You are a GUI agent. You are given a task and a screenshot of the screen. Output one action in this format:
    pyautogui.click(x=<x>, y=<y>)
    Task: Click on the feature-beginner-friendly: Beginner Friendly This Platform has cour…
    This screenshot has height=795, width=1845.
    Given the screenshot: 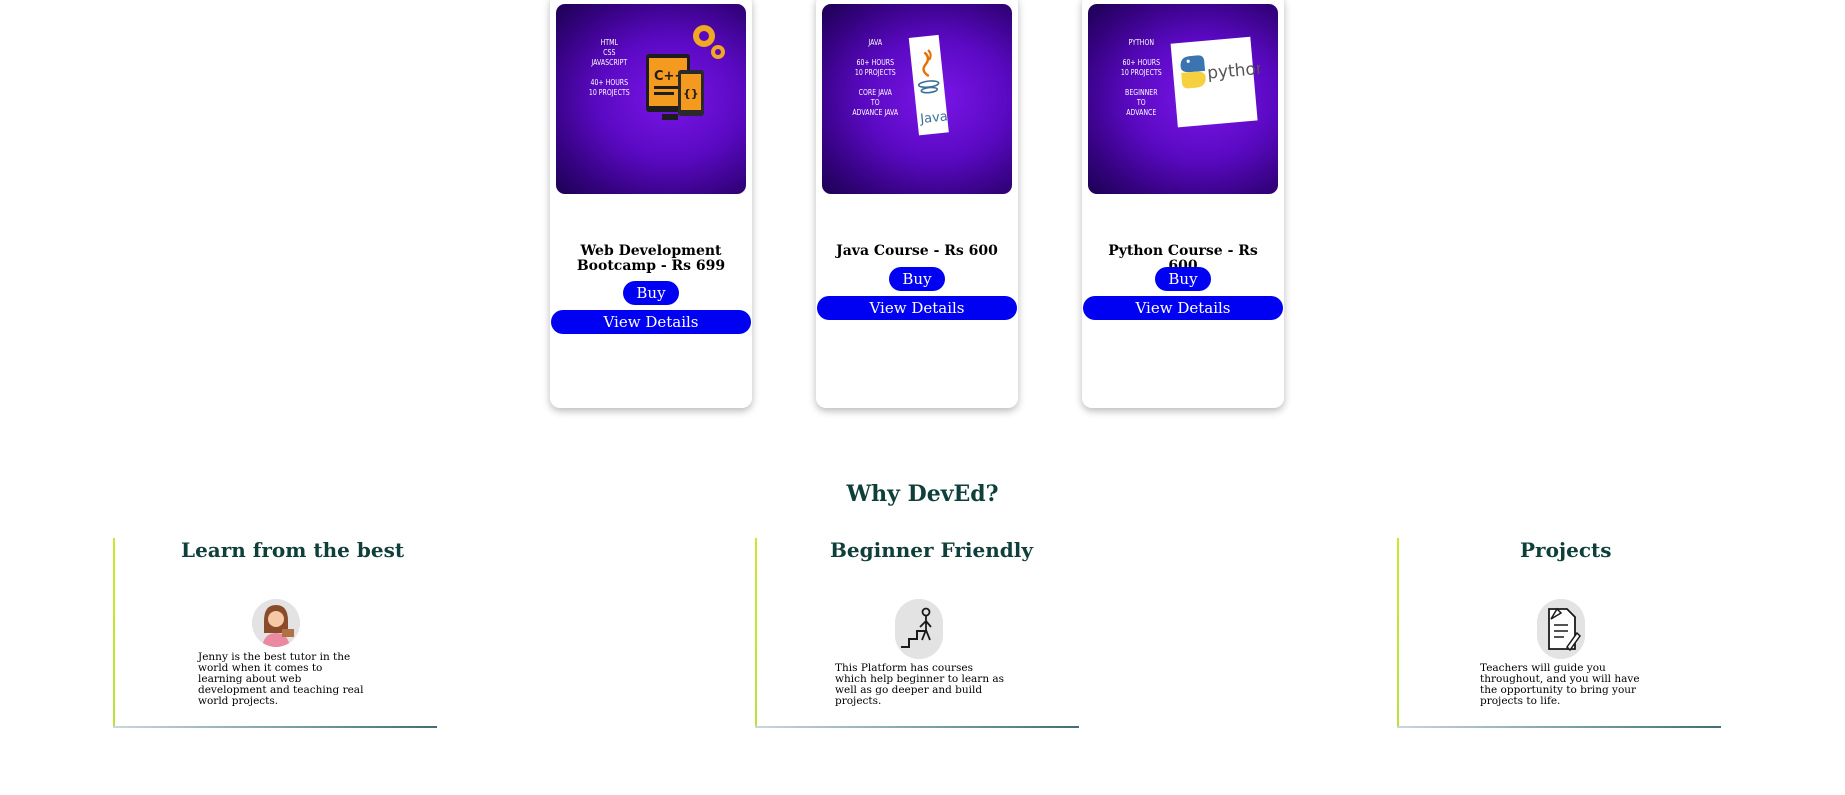 What is the action you would take?
    pyautogui.click(x=917, y=633)
    